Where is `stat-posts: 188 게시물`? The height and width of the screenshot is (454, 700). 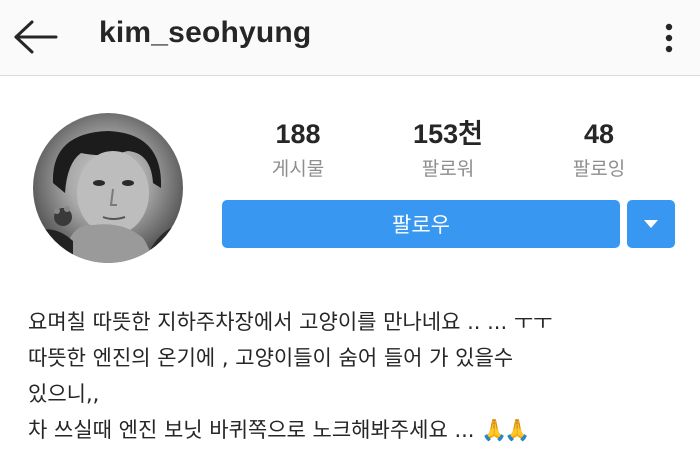 stat-posts: 188 게시물 is located at coordinates (298, 150).